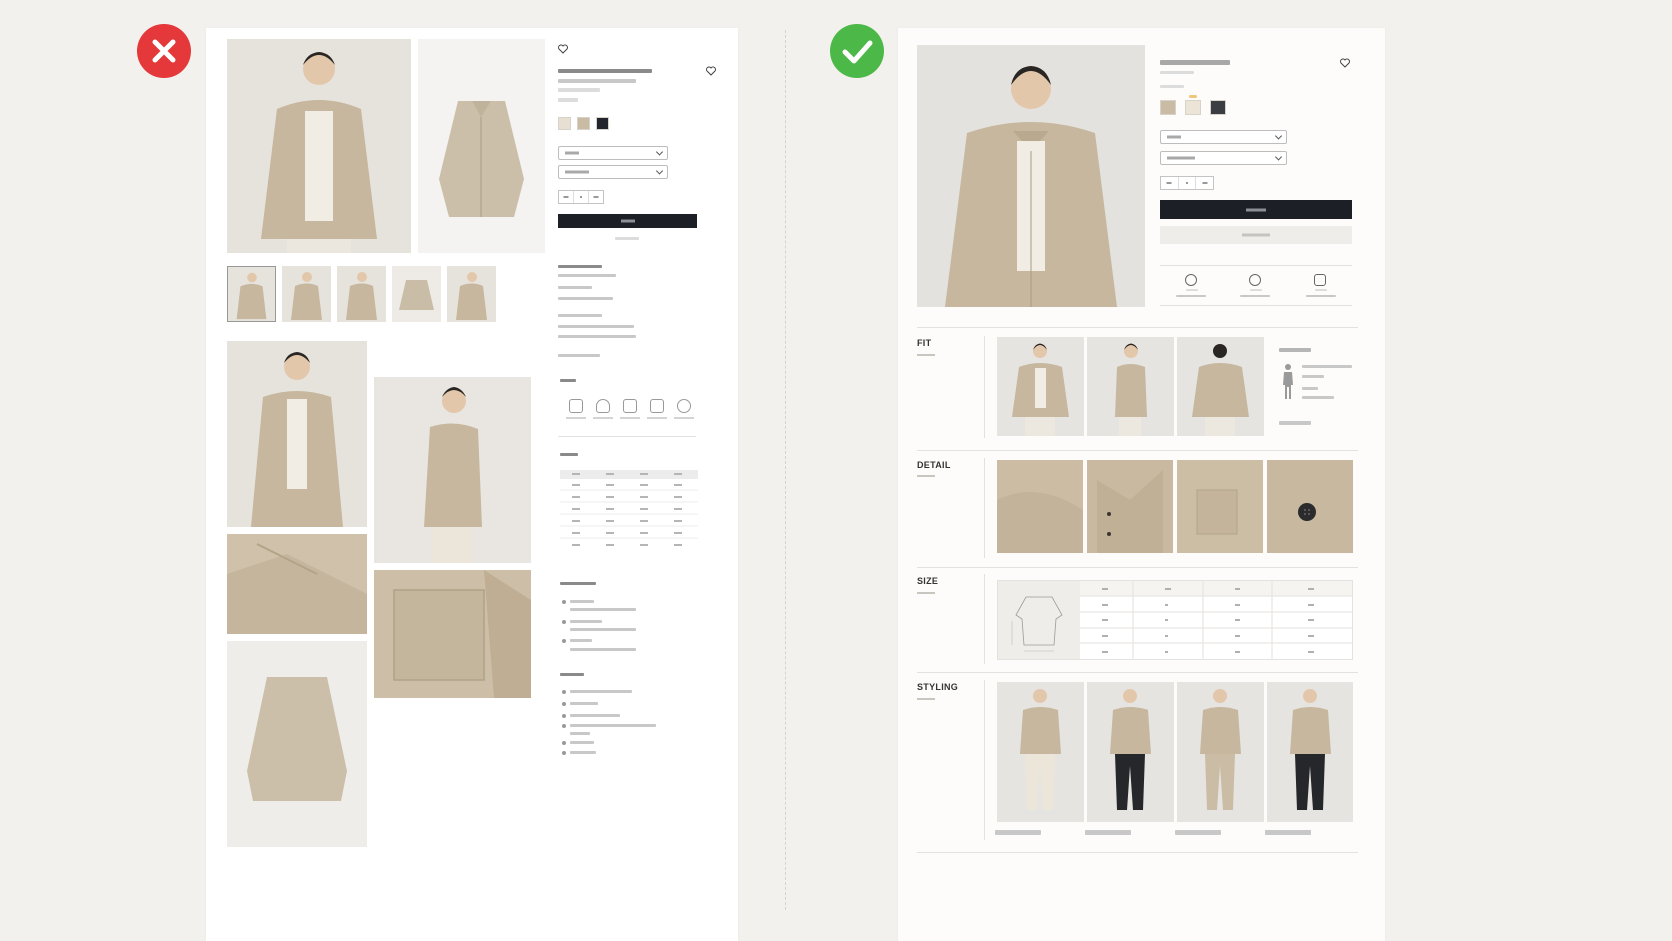 This screenshot has height=941, width=1672. Describe the element at coordinates (1255, 280) in the screenshot. I see `returns-icon` at that location.